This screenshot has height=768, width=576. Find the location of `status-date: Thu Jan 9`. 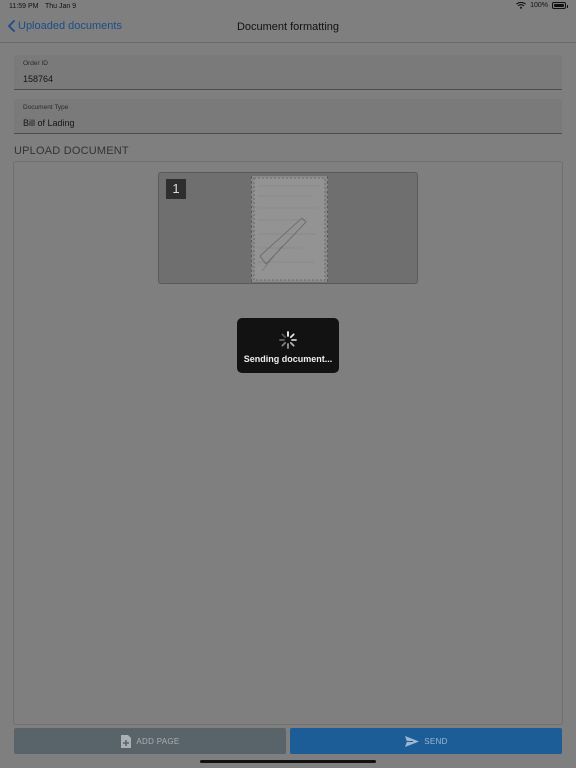

status-date: Thu Jan 9 is located at coordinates (61, 6).